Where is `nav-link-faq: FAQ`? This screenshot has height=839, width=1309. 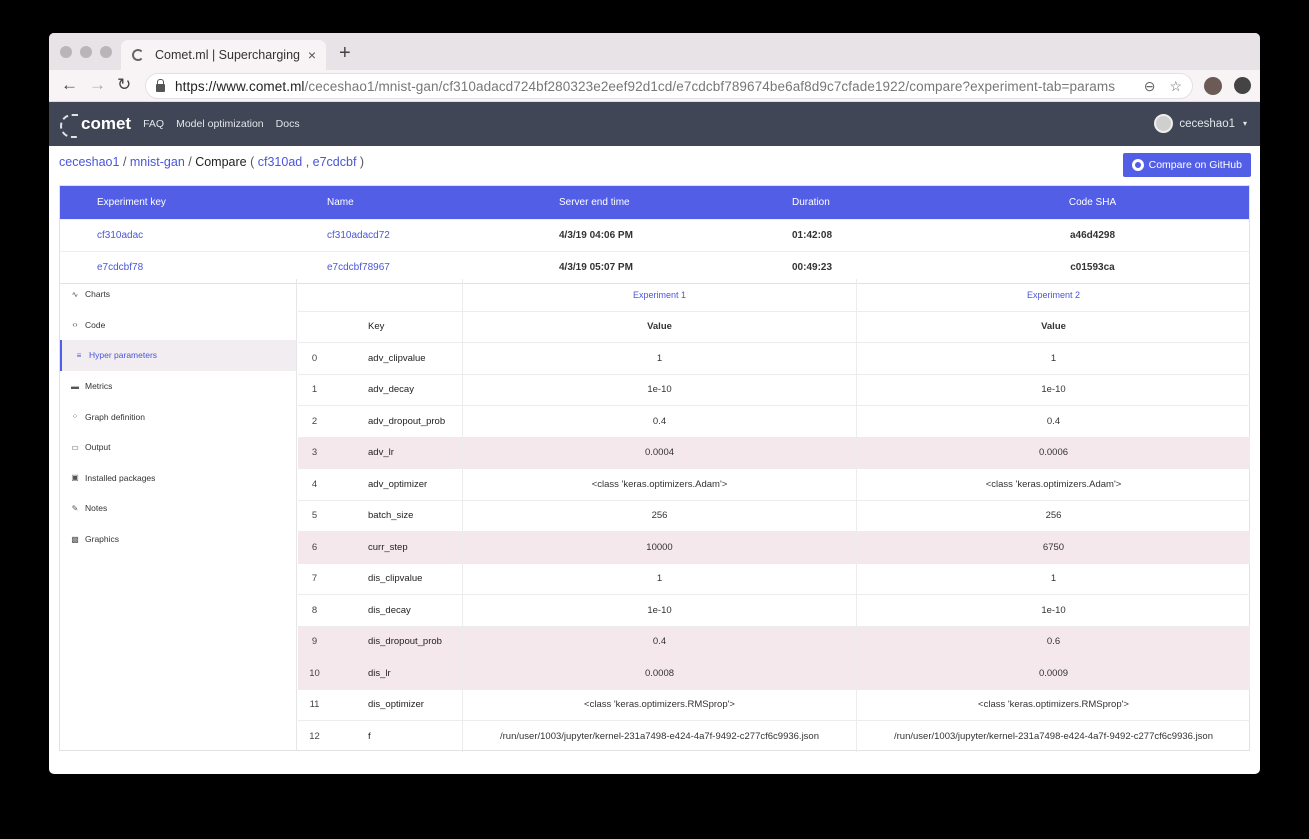
nav-link-faq: FAQ is located at coordinates (153, 124).